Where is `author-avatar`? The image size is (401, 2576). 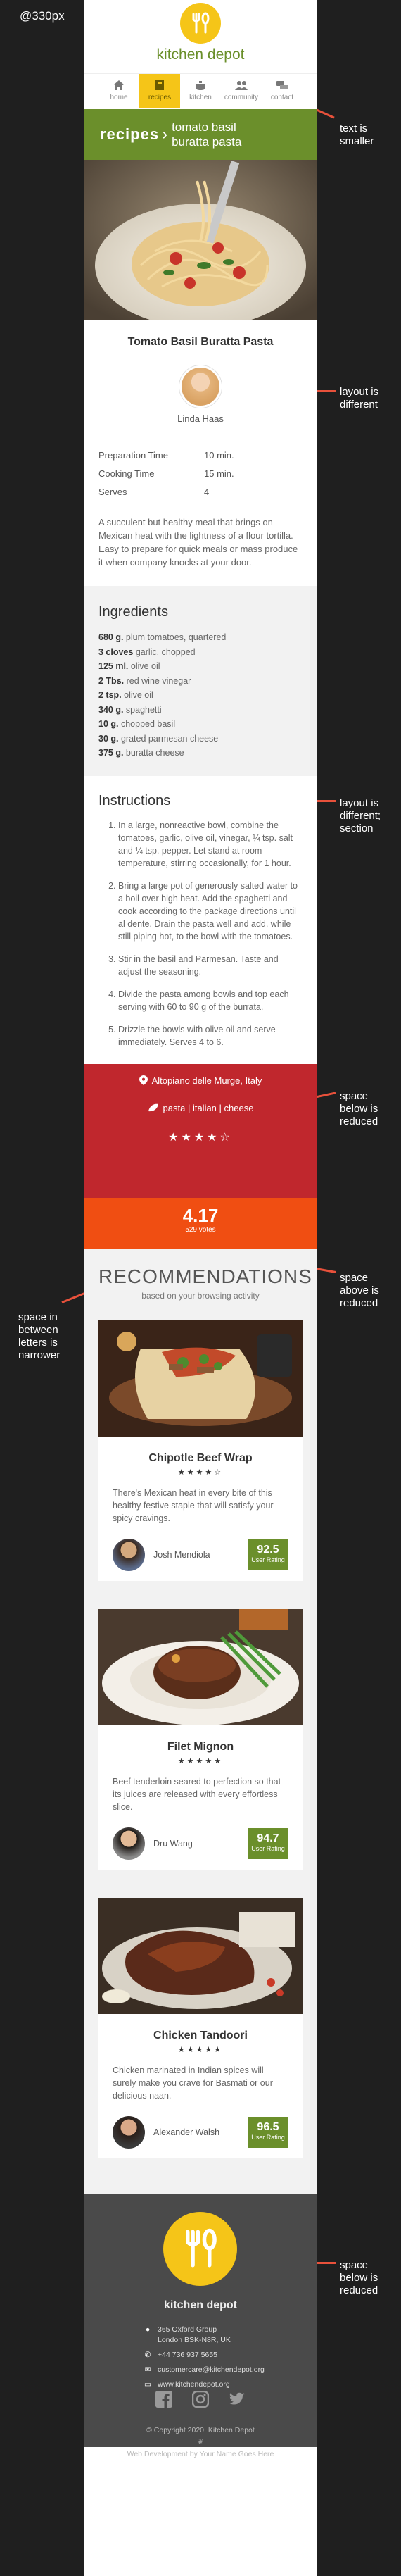 author-avatar is located at coordinates (200, 386).